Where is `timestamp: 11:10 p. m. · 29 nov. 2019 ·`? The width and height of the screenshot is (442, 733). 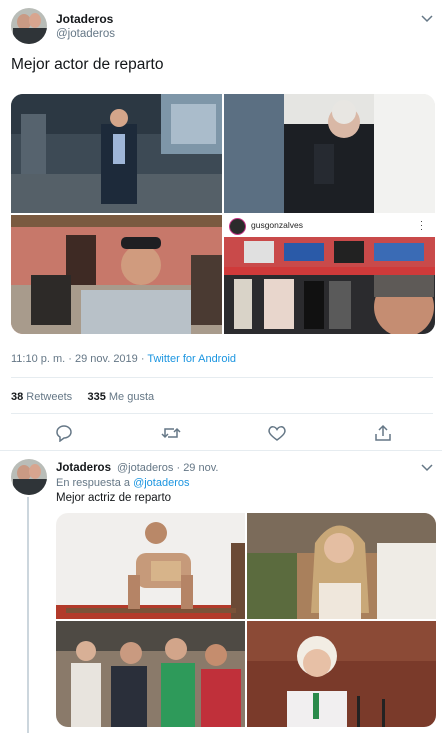 timestamp: 11:10 p. m. · 29 nov. 2019 · is located at coordinates (79, 359).